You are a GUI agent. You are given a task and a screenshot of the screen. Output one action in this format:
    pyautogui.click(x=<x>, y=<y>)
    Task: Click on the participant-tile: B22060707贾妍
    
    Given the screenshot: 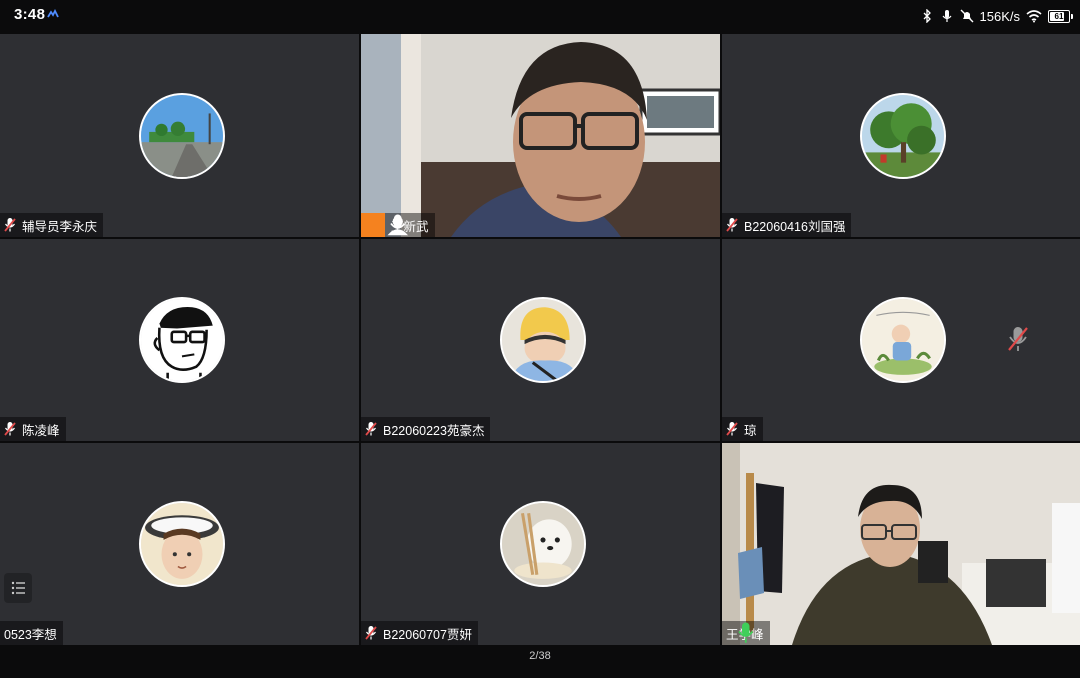 What is the action you would take?
    pyautogui.click(x=540, y=544)
    